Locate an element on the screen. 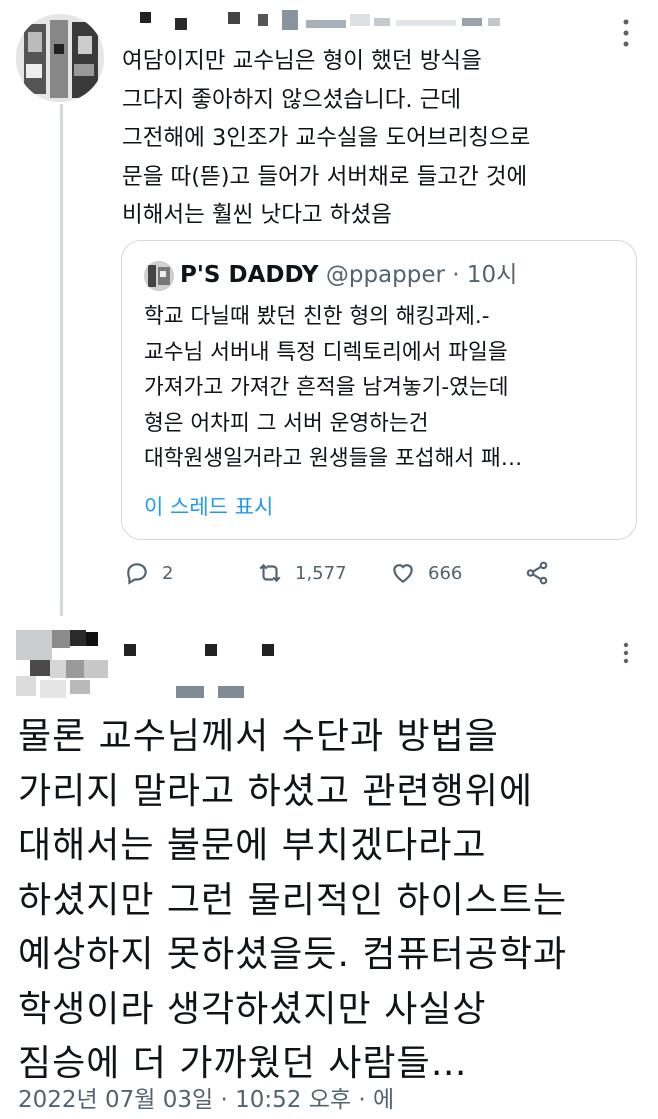  heart-icon is located at coordinates (403, 573).